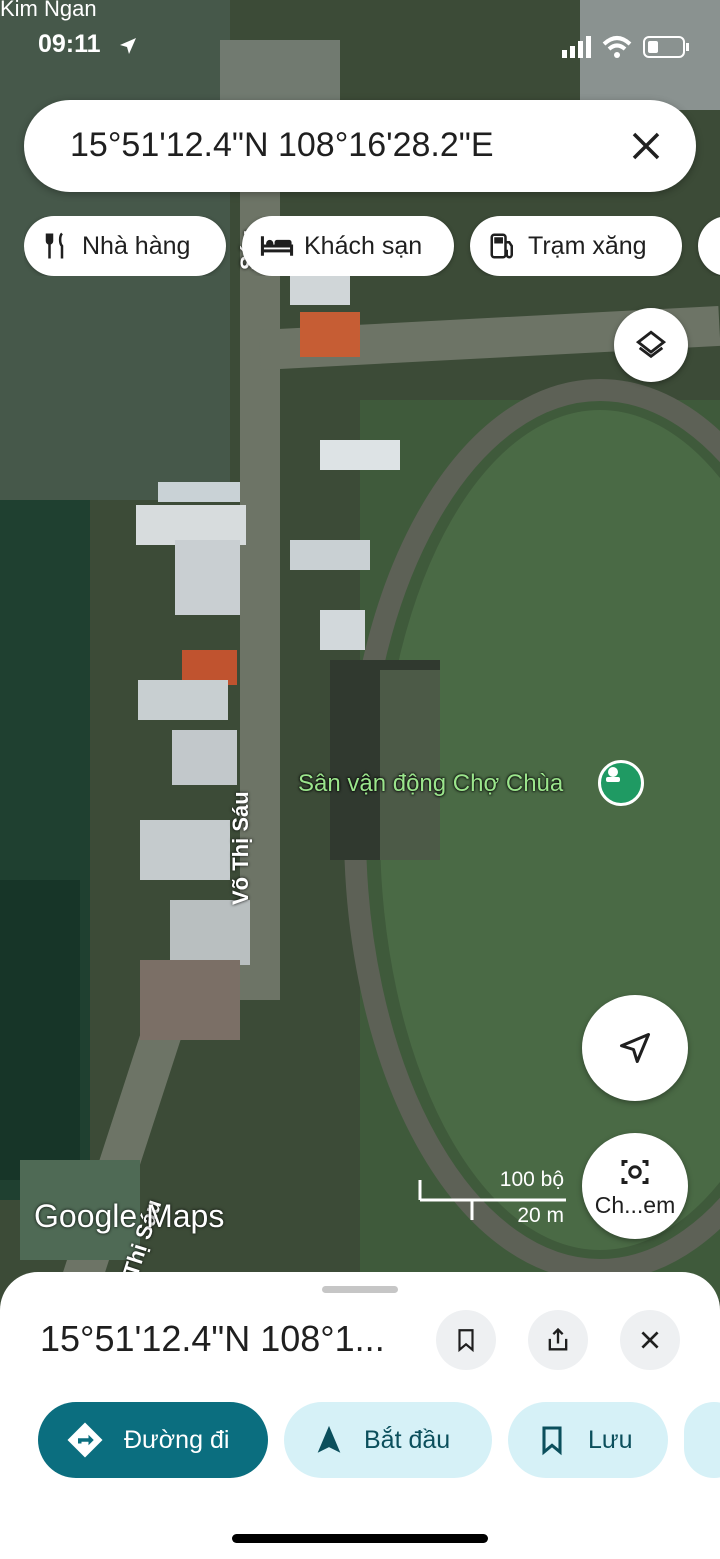 This screenshot has width=720, height=1559. I want to click on hotel-icon, so click(277, 246).